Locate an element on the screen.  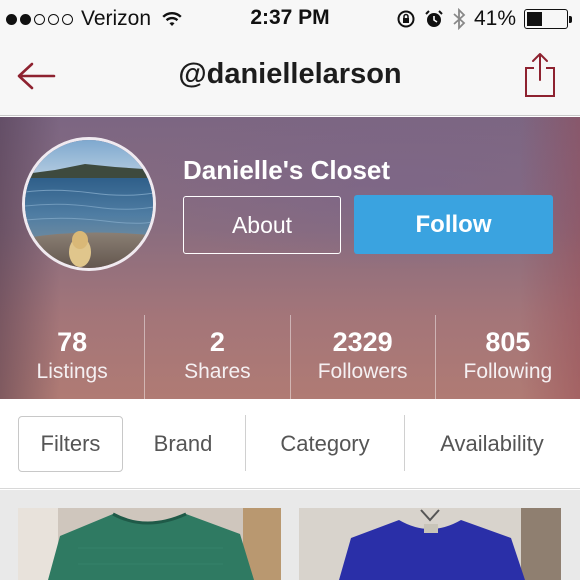
stat-followers: 2329 Followers is located at coordinates (362, 357).